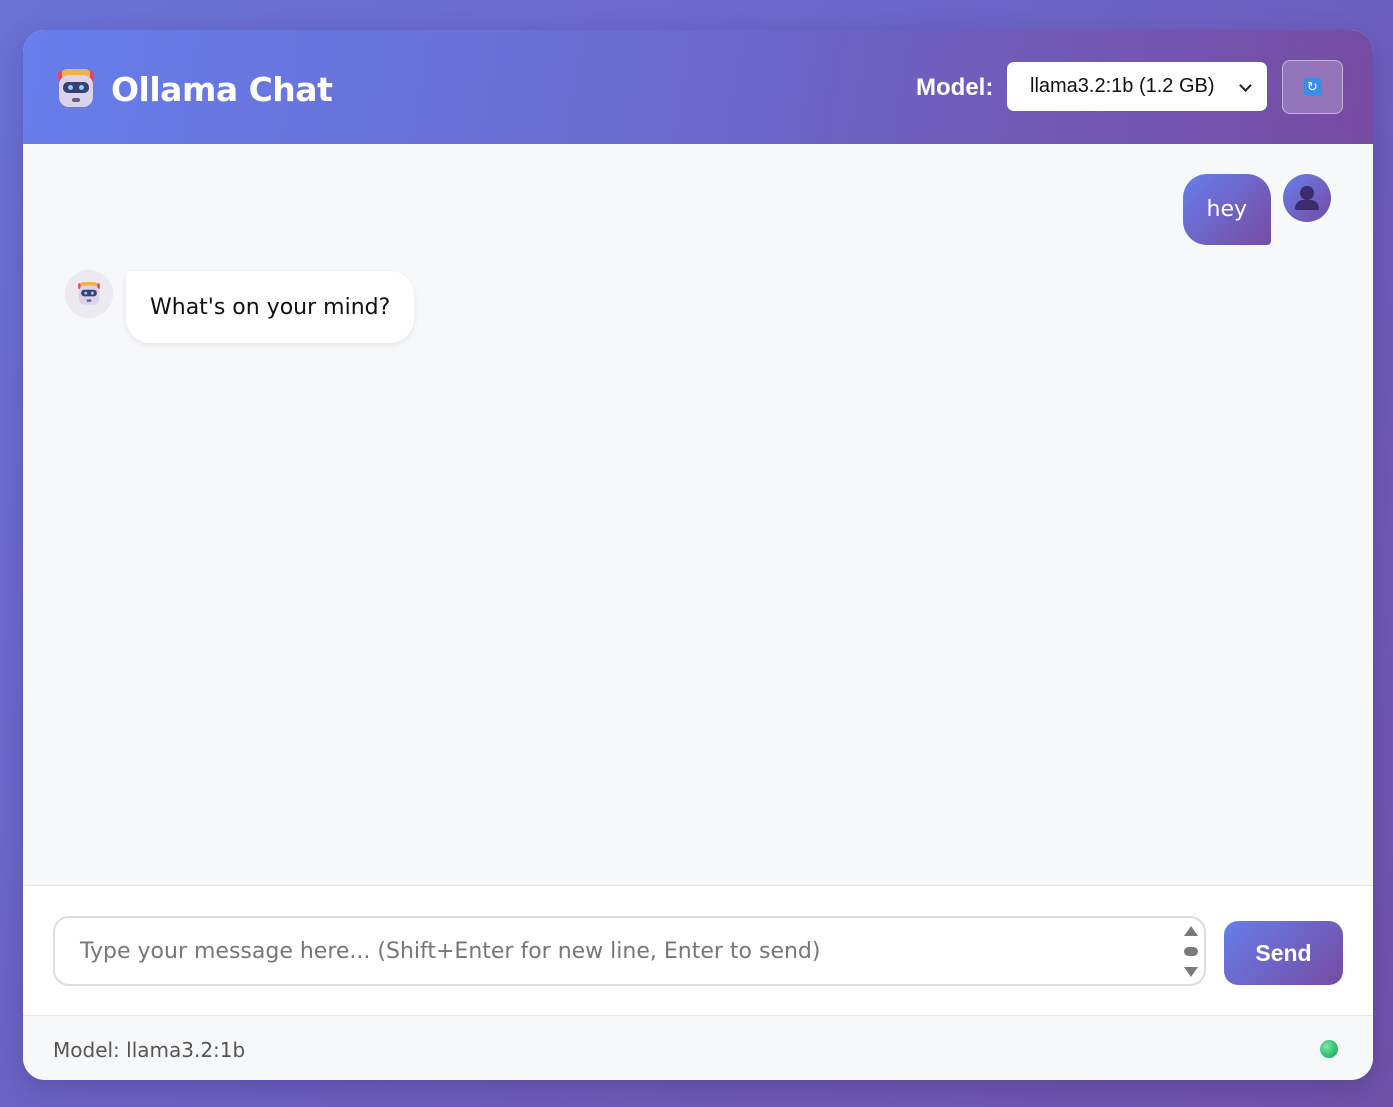 Image resolution: width=1393 pixels, height=1107 pixels. Describe the element at coordinates (1307, 198) in the screenshot. I see `user-icon` at that location.